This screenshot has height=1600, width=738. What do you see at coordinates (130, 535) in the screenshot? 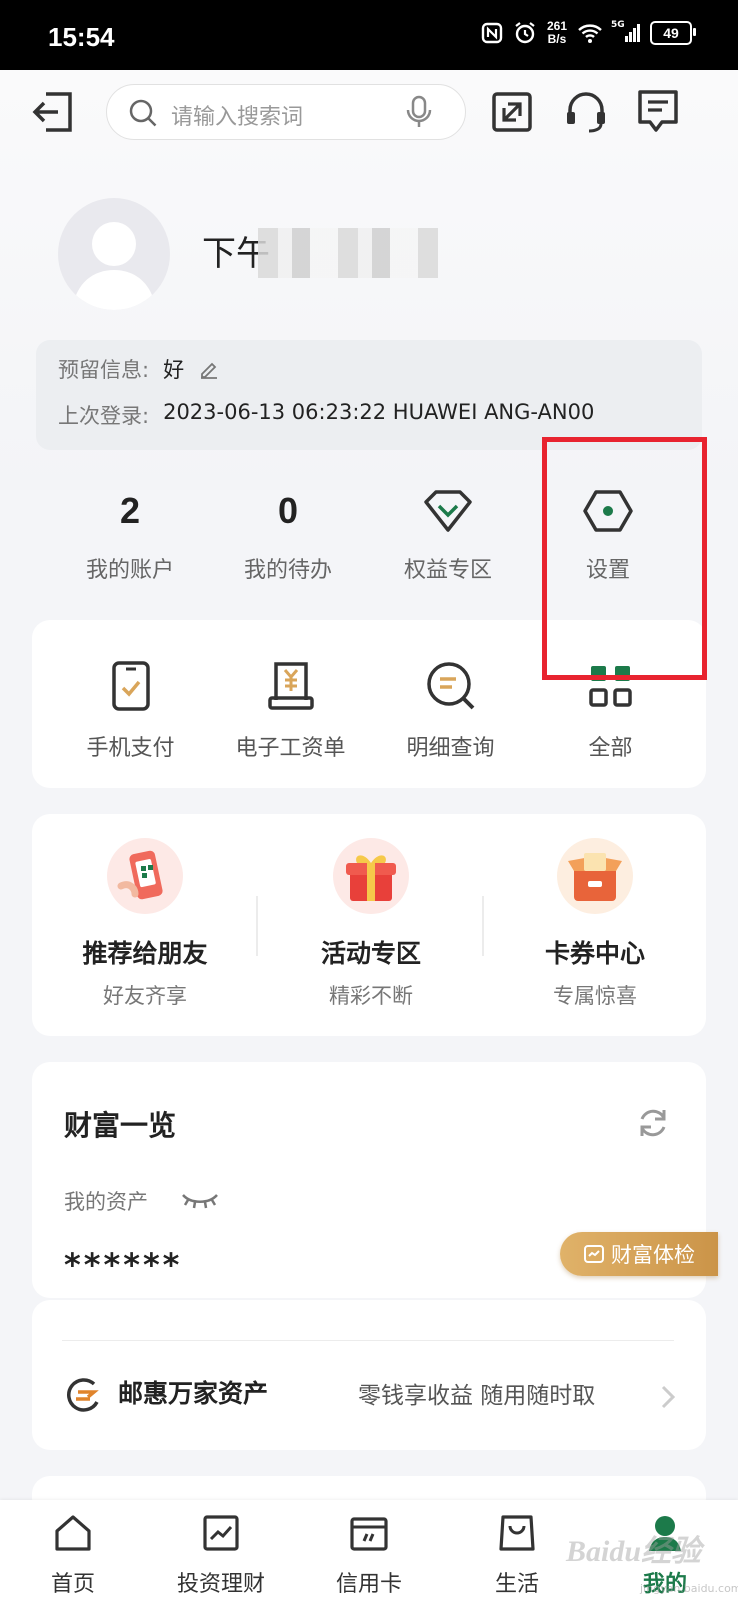
I see `my-accounts: 2 我的账户` at bounding box center [130, 535].